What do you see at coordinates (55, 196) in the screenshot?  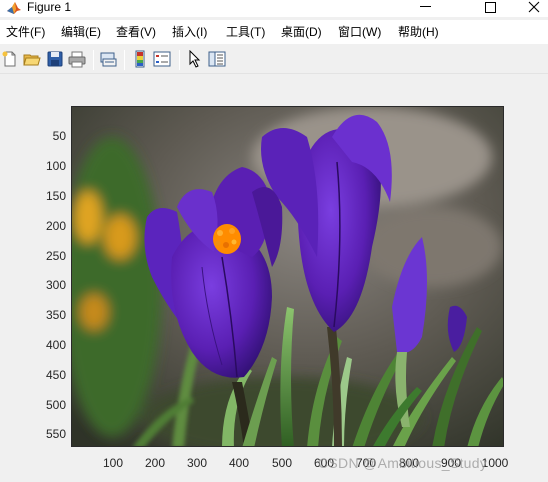 I see `y-tick-label: 150` at bounding box center [55, 196].